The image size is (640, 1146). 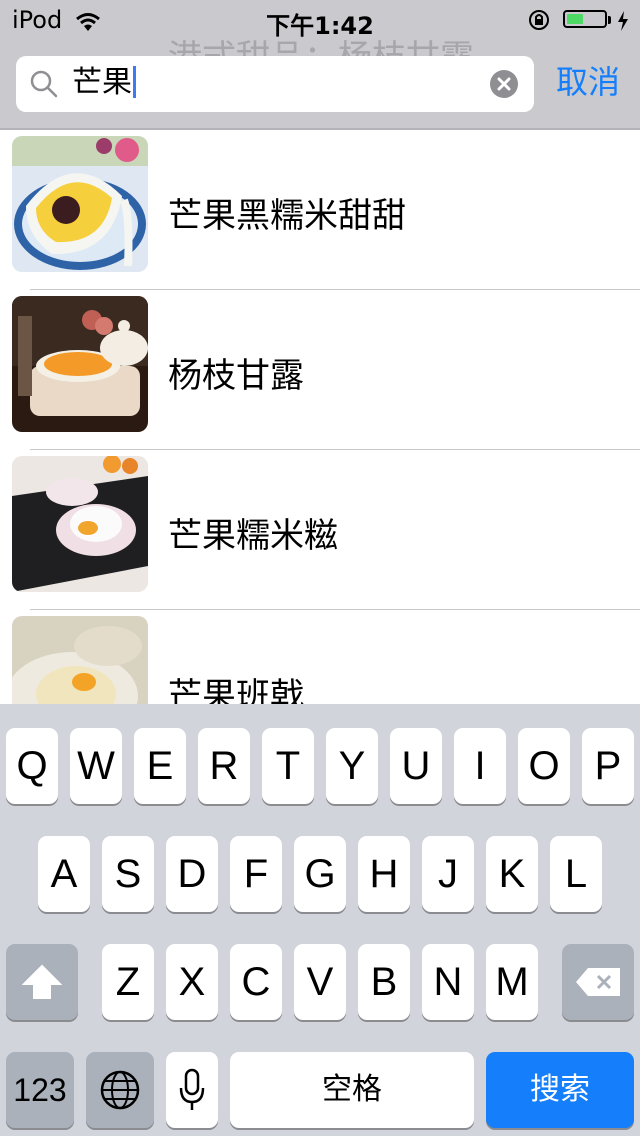 I want to click on search-key: 搜索, so click(x=560, y=1090).